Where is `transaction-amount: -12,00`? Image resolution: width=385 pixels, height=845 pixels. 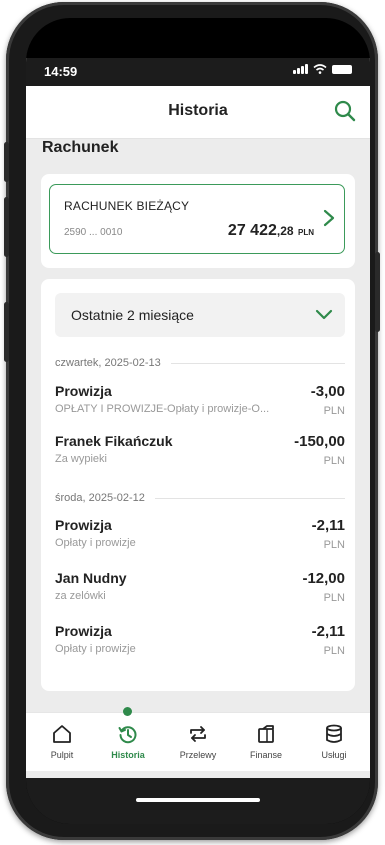
transaction-amount: -12,00 is located at coordinates (323, 578).